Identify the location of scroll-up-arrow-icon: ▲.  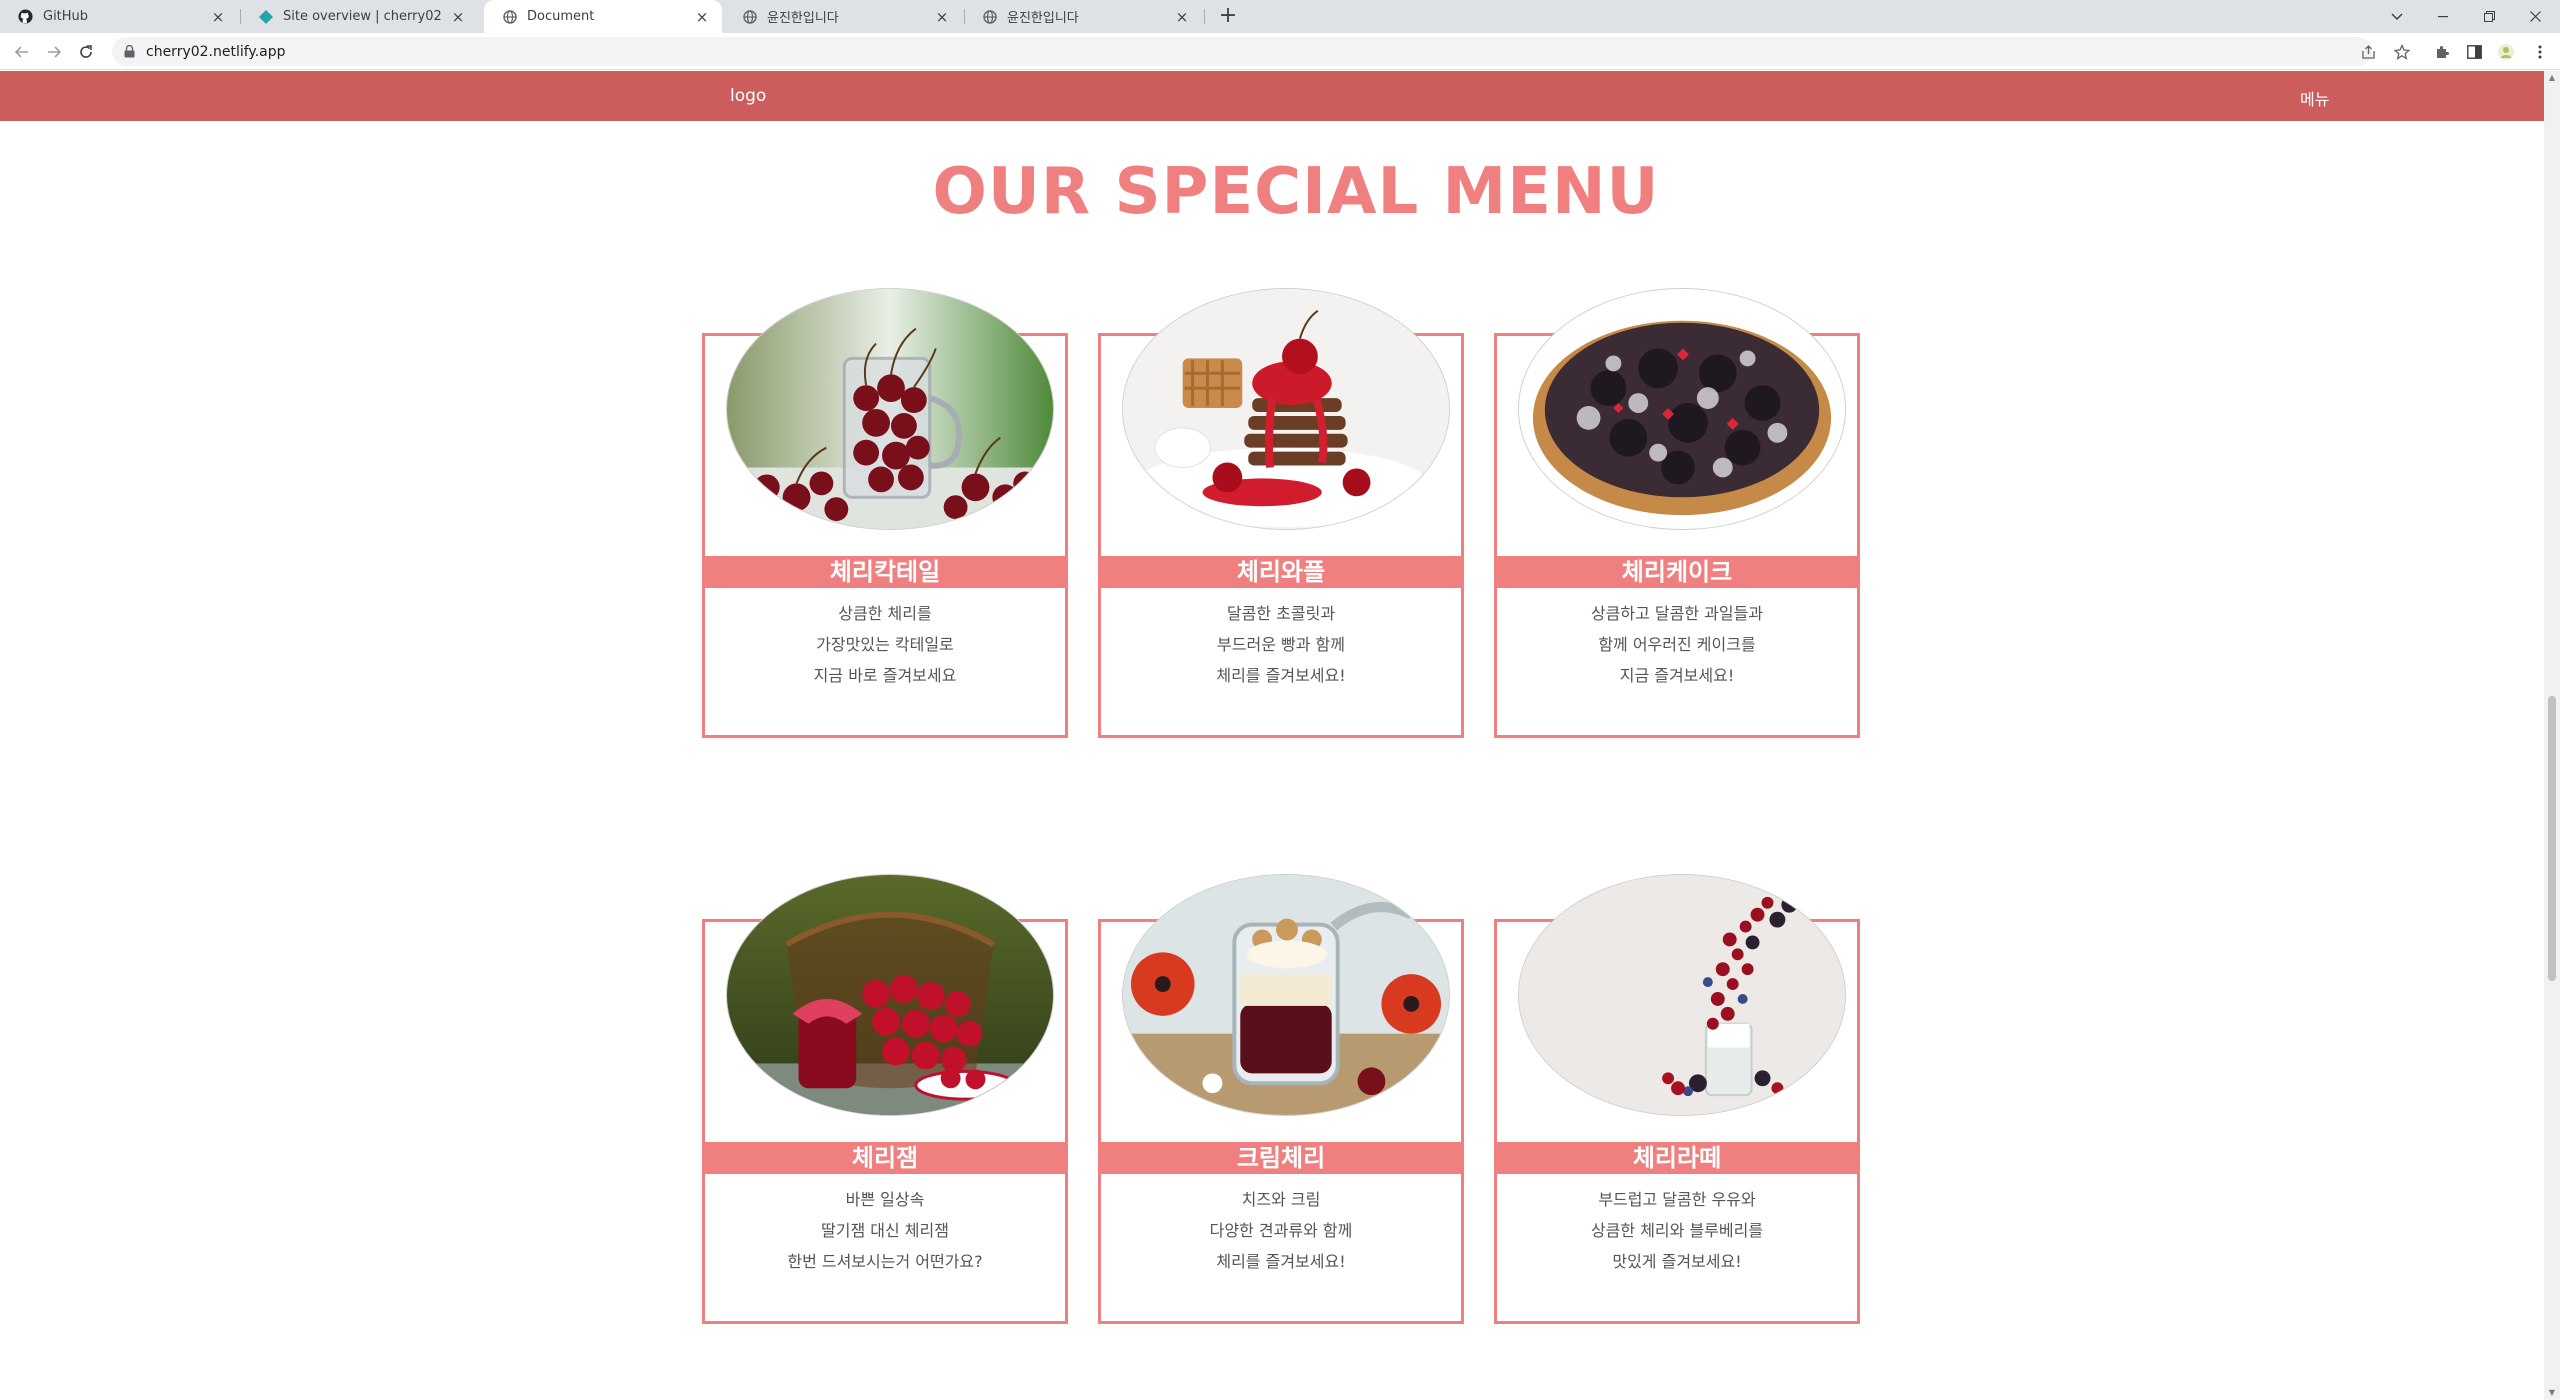
(2552, 78).